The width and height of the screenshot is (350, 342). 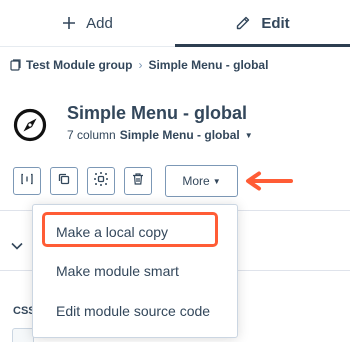 I want to click on css-field, so click(x=23, y=335).